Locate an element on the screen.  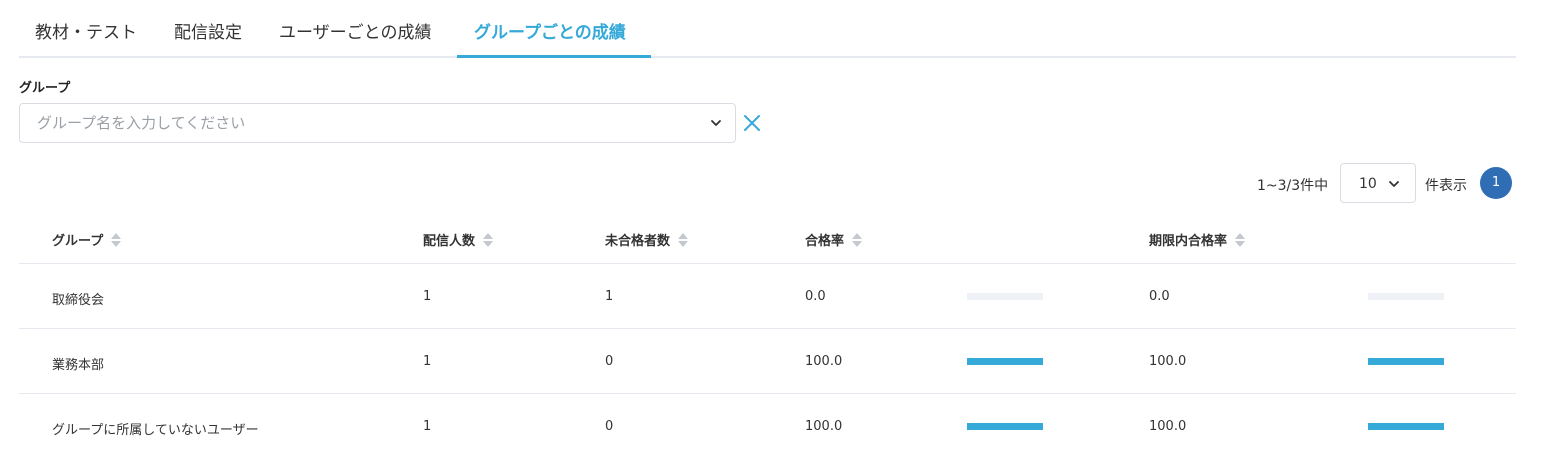
tab-bar: 教材・テスト 配信設定 ユーザーごとの成績 グループごとの成績 is located at coordinates (767, 29).